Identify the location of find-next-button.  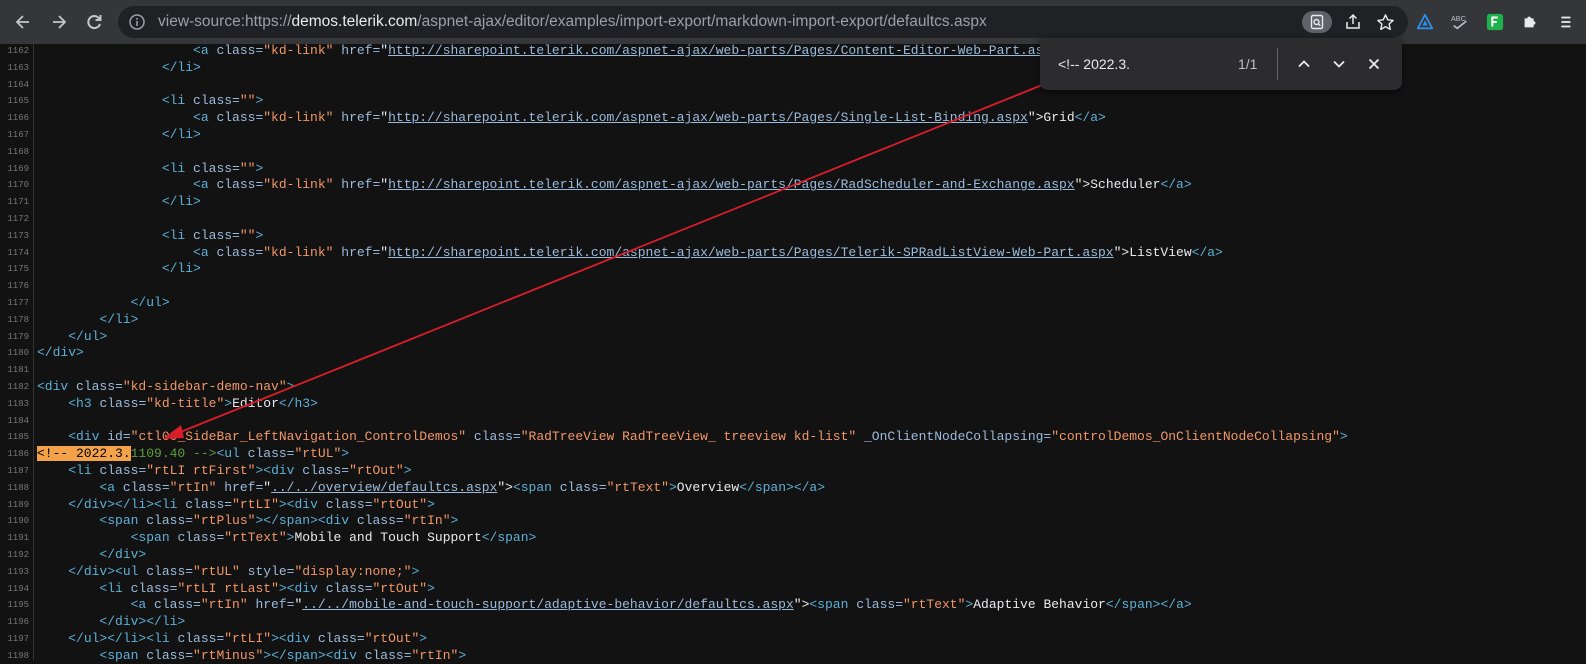
(1339, 64).